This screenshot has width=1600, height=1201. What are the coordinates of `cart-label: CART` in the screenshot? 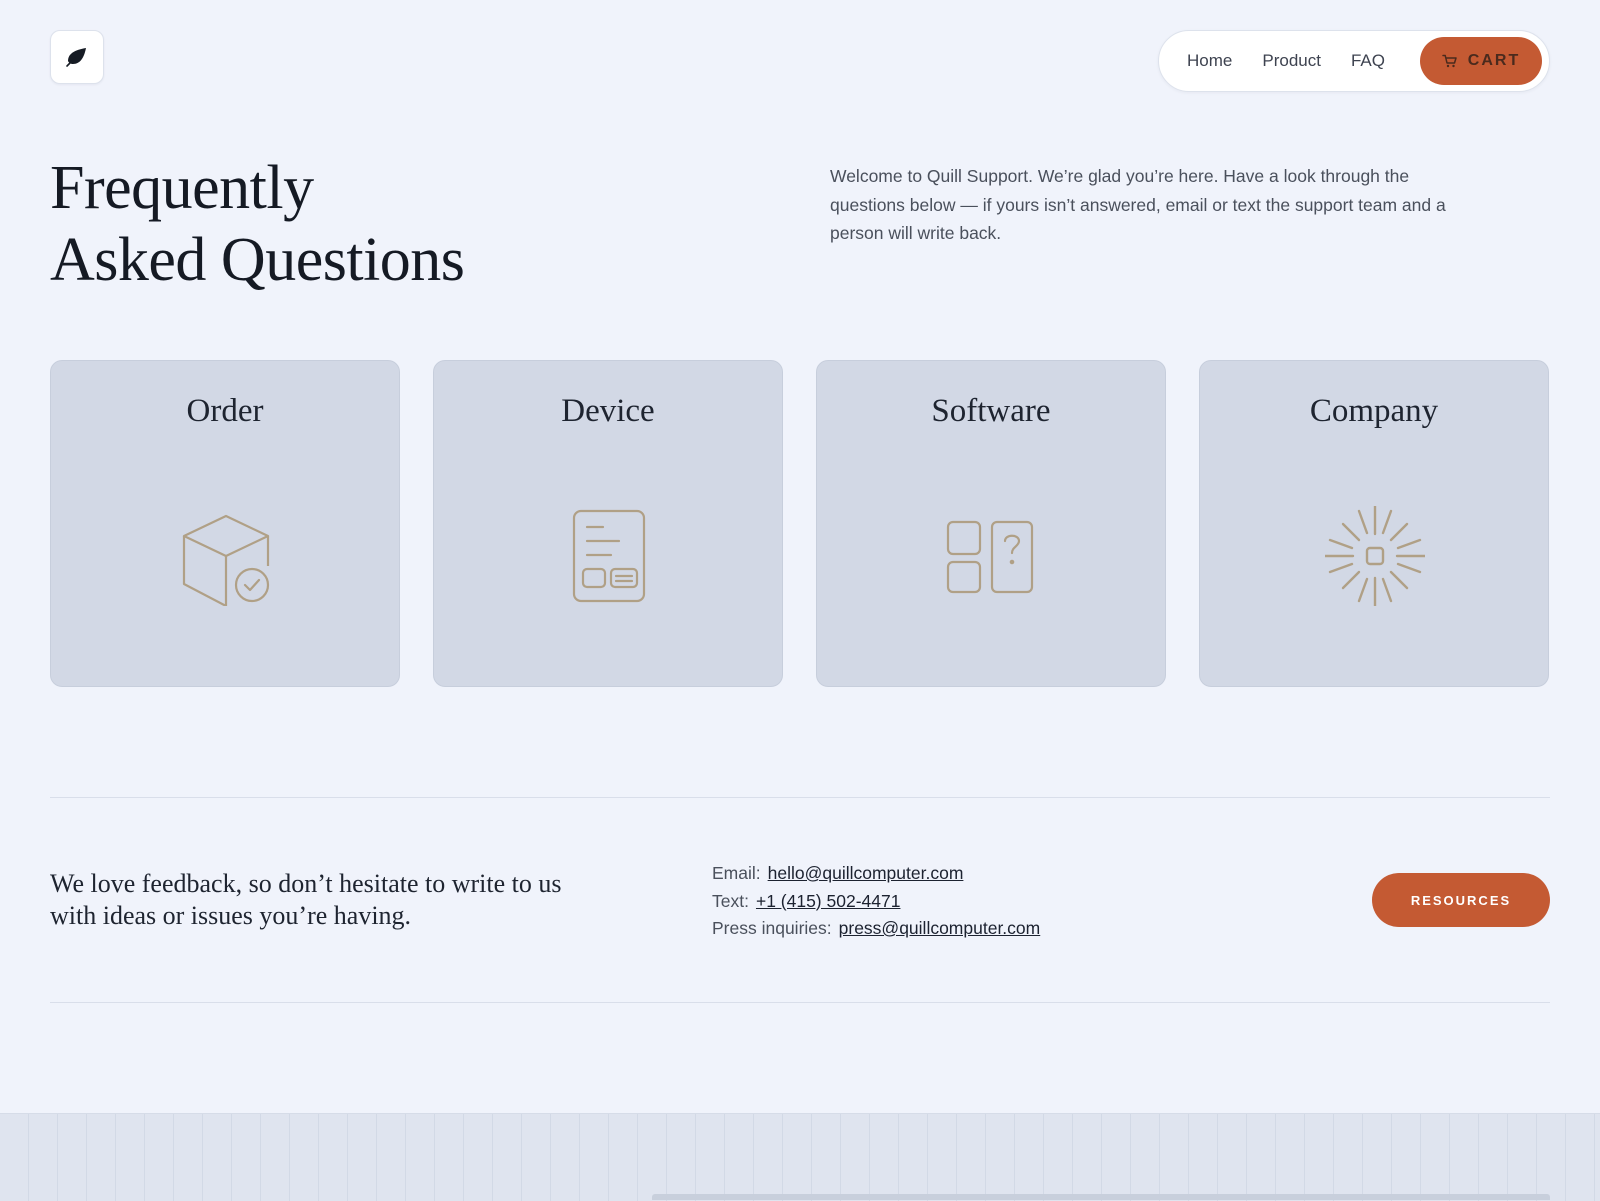 It's located at (1494, 60).